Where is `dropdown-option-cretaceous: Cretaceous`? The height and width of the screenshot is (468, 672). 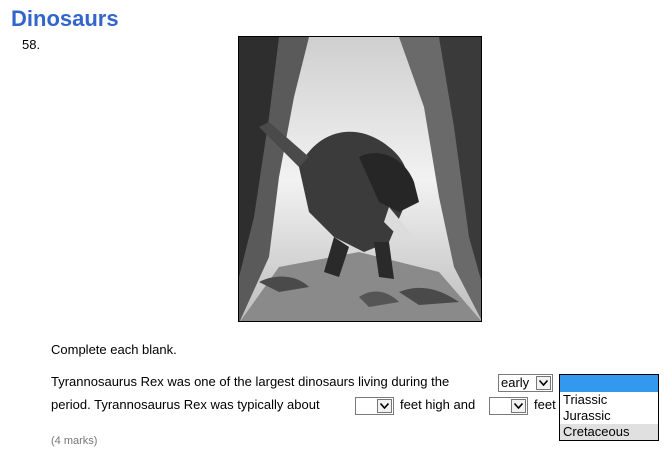
dropdown-option-cretaceous: Cretaceous is located at coordinates (609, 432).